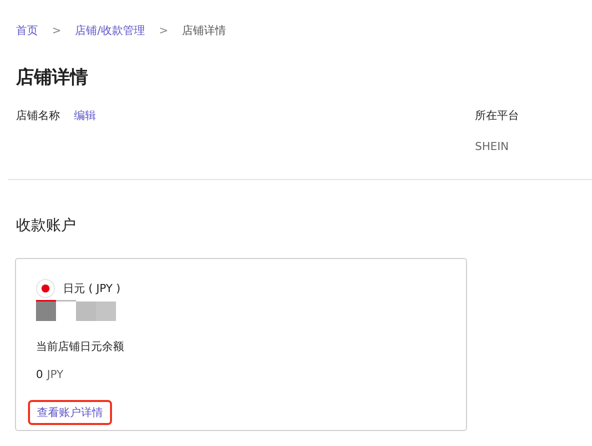  Describe the element at coordinates (46, 225) in the screenshot. I see `section-title: 收款账户` at that location.